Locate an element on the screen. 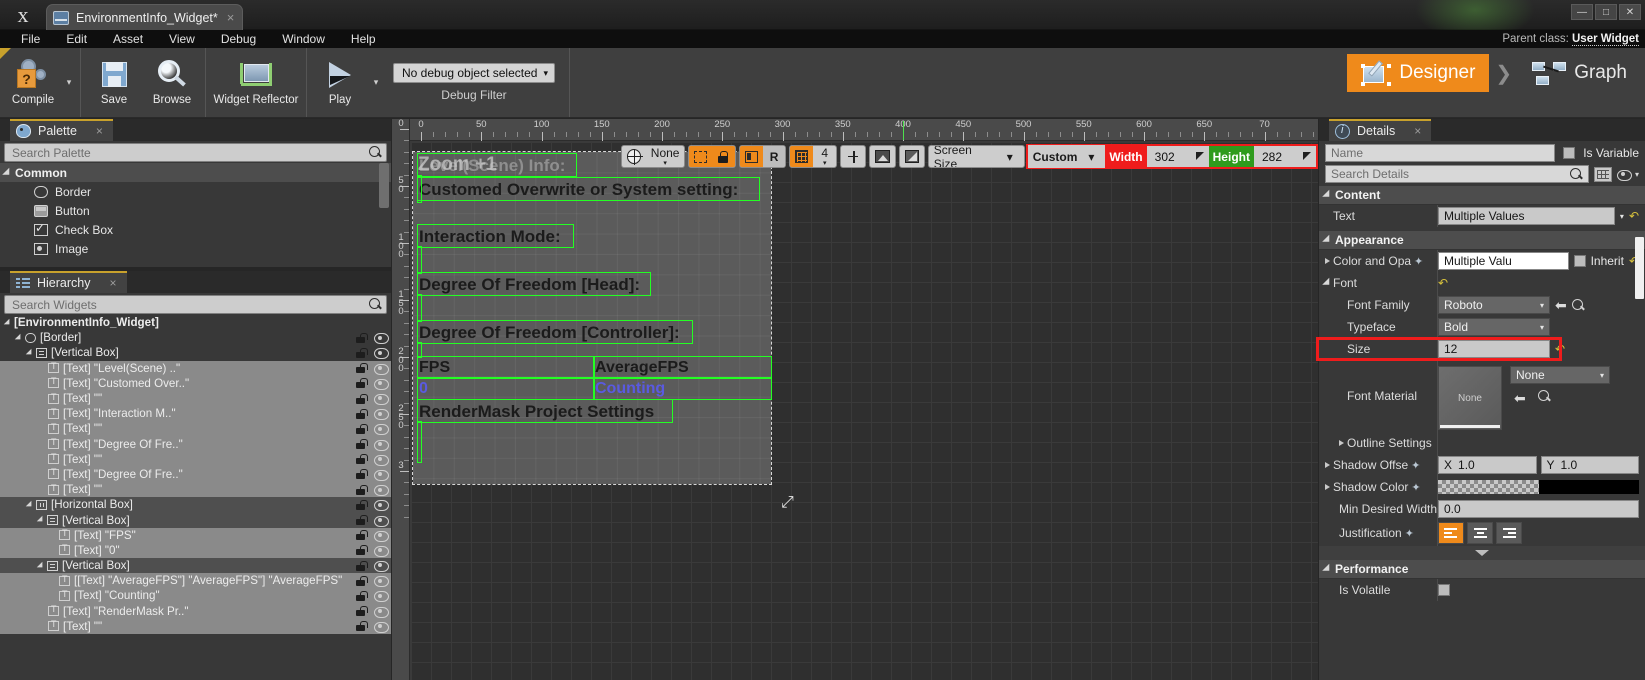 The image size is (1645, 680). mirror-button is located at coordinates (912, 156).